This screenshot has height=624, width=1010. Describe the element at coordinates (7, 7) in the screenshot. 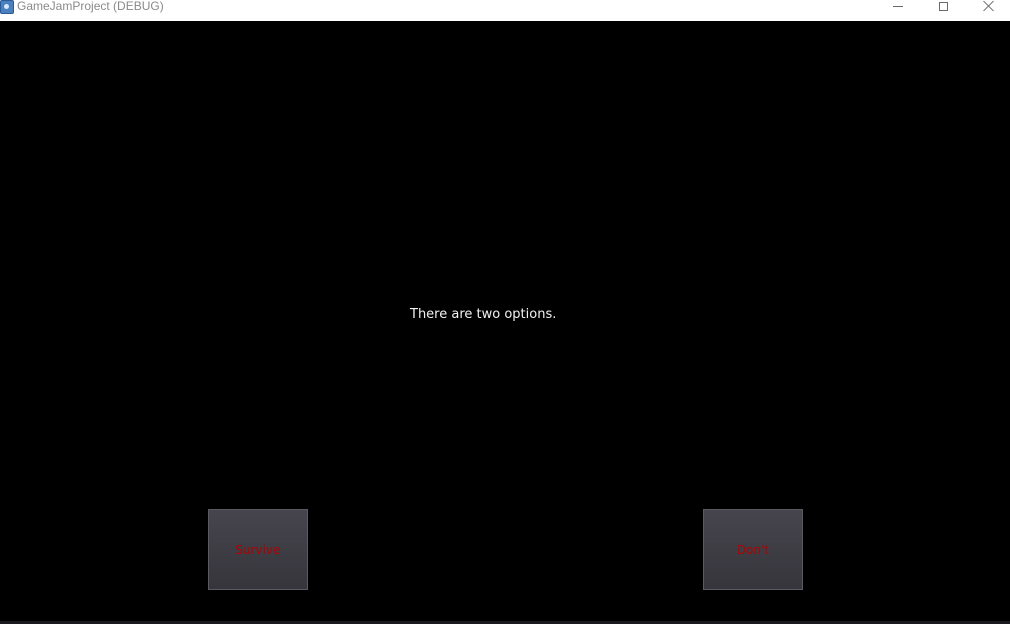

I see `app-icon` at that location.